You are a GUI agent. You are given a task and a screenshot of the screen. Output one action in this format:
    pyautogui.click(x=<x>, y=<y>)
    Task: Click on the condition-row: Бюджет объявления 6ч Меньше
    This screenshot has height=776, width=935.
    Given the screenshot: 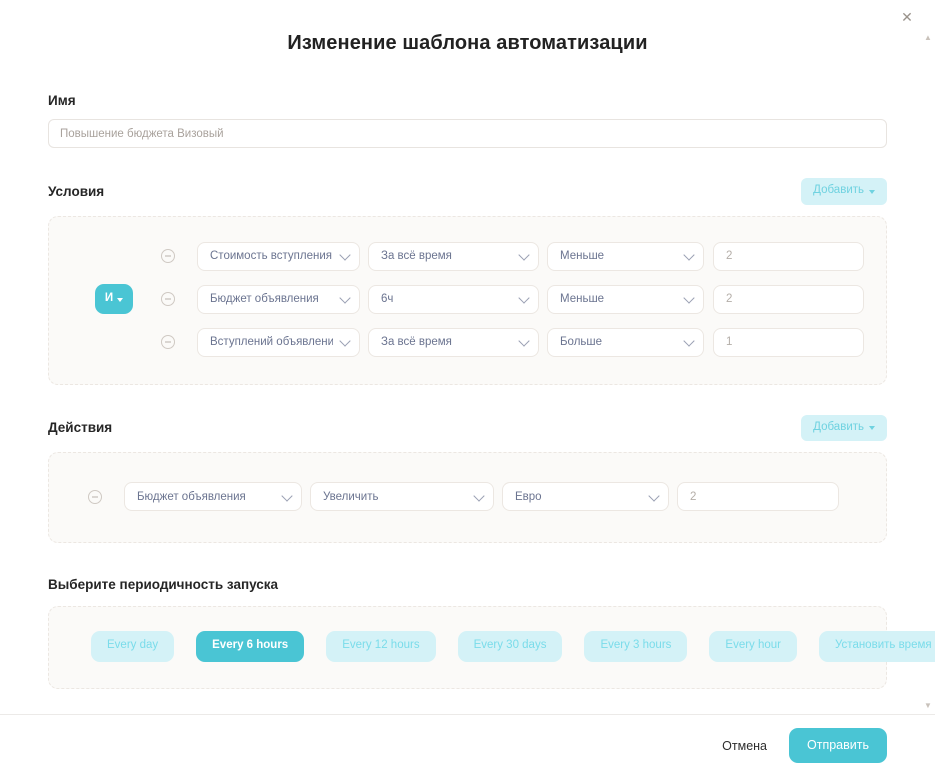 What is the action you would take?
    pyautogui.click(x=512, y=299)
    